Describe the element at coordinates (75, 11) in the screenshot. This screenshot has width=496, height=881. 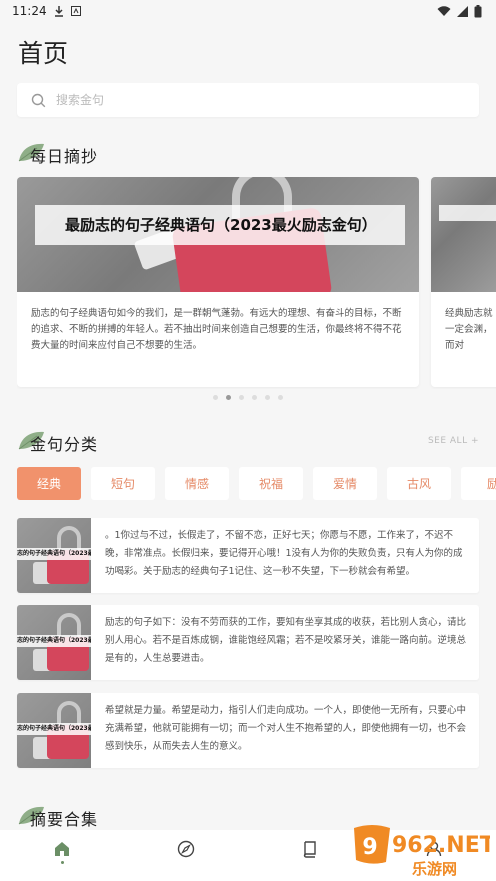
I see `app-notification-icon` at that location.